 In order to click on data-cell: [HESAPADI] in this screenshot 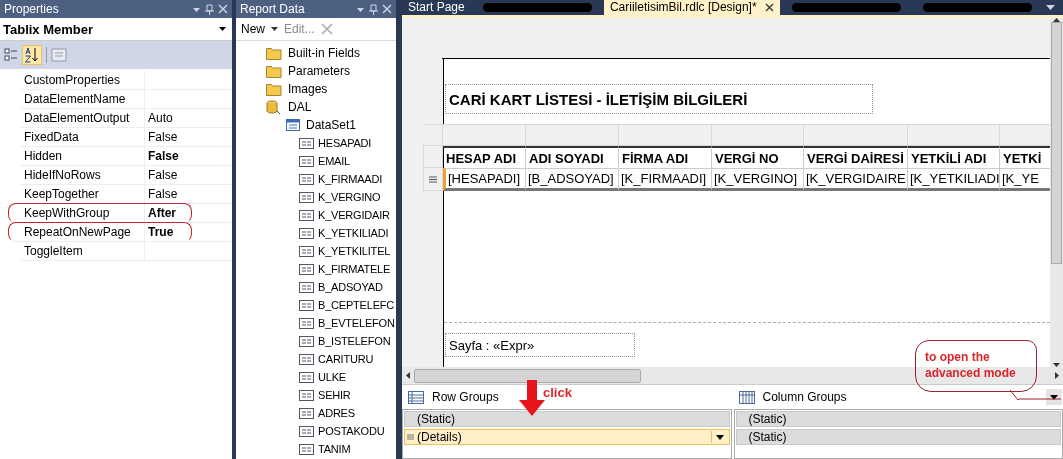, I will do `click(484, 179)`.